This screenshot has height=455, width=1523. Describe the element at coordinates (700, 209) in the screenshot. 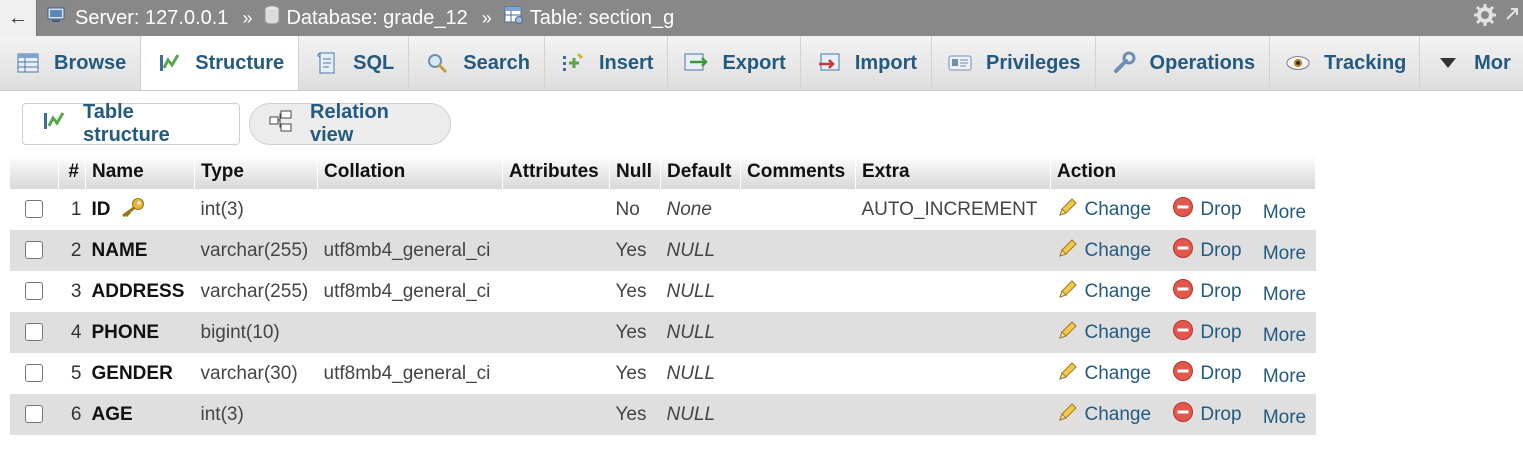

I see `column-default: None` at that location.